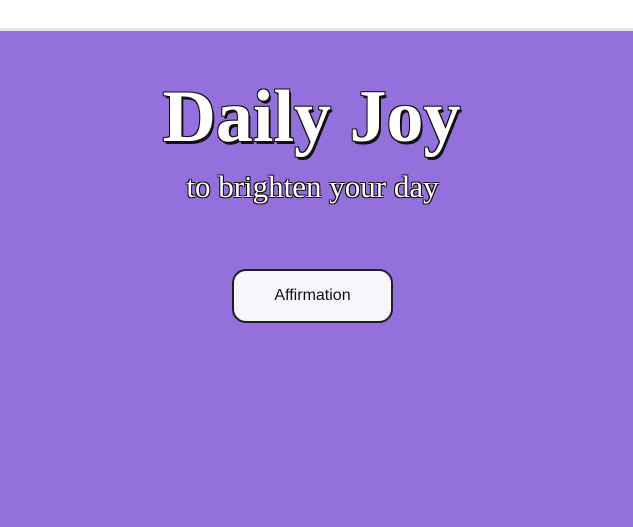  Describe the element at coordinates (312, 296) in the screenshot. I see `affirmation-button: Affirmation` at that location.